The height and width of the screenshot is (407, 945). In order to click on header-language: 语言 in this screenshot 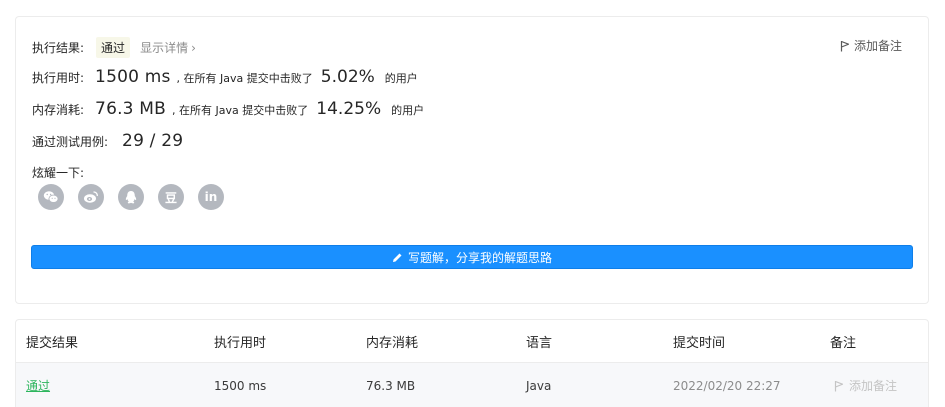, I will do `click(539, 343)`.